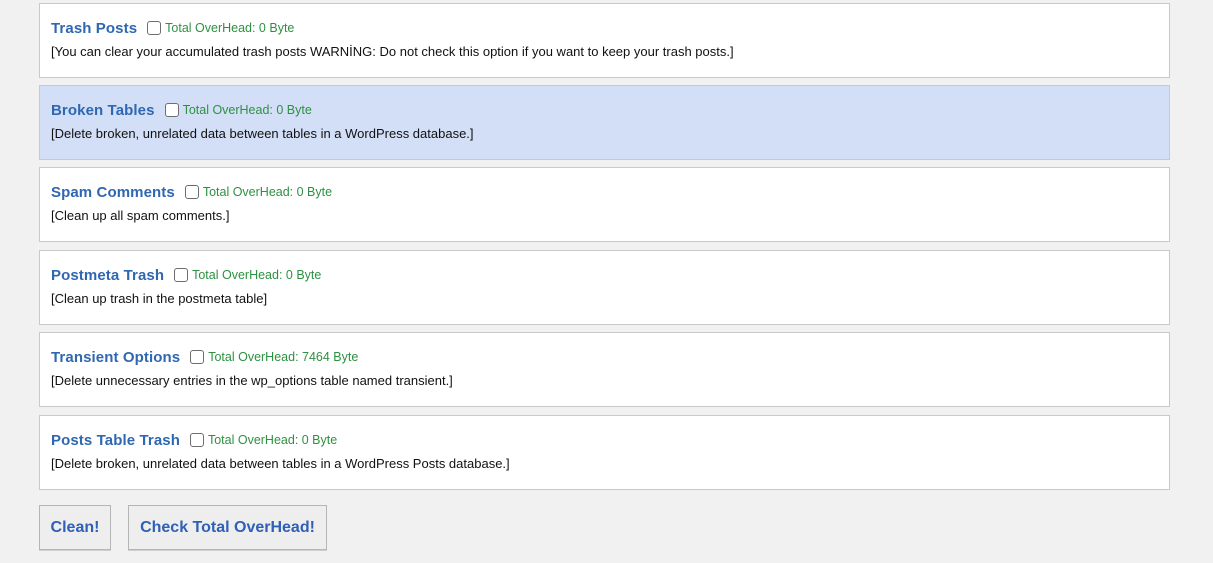 Image resolution: width=1213 pixels, height=563 pixels. Describe the element at coordinates (181, 275) in the screenshot. I see `postmeta-trash-checkbox` at that location.